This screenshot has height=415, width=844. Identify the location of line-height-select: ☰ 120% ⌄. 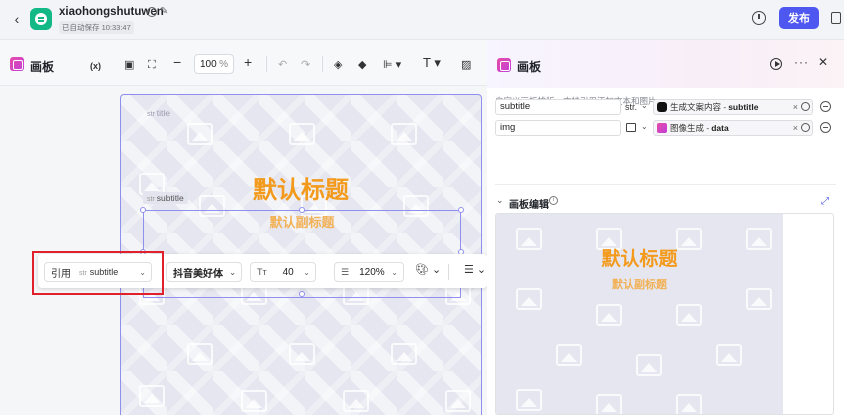
(369, 272).